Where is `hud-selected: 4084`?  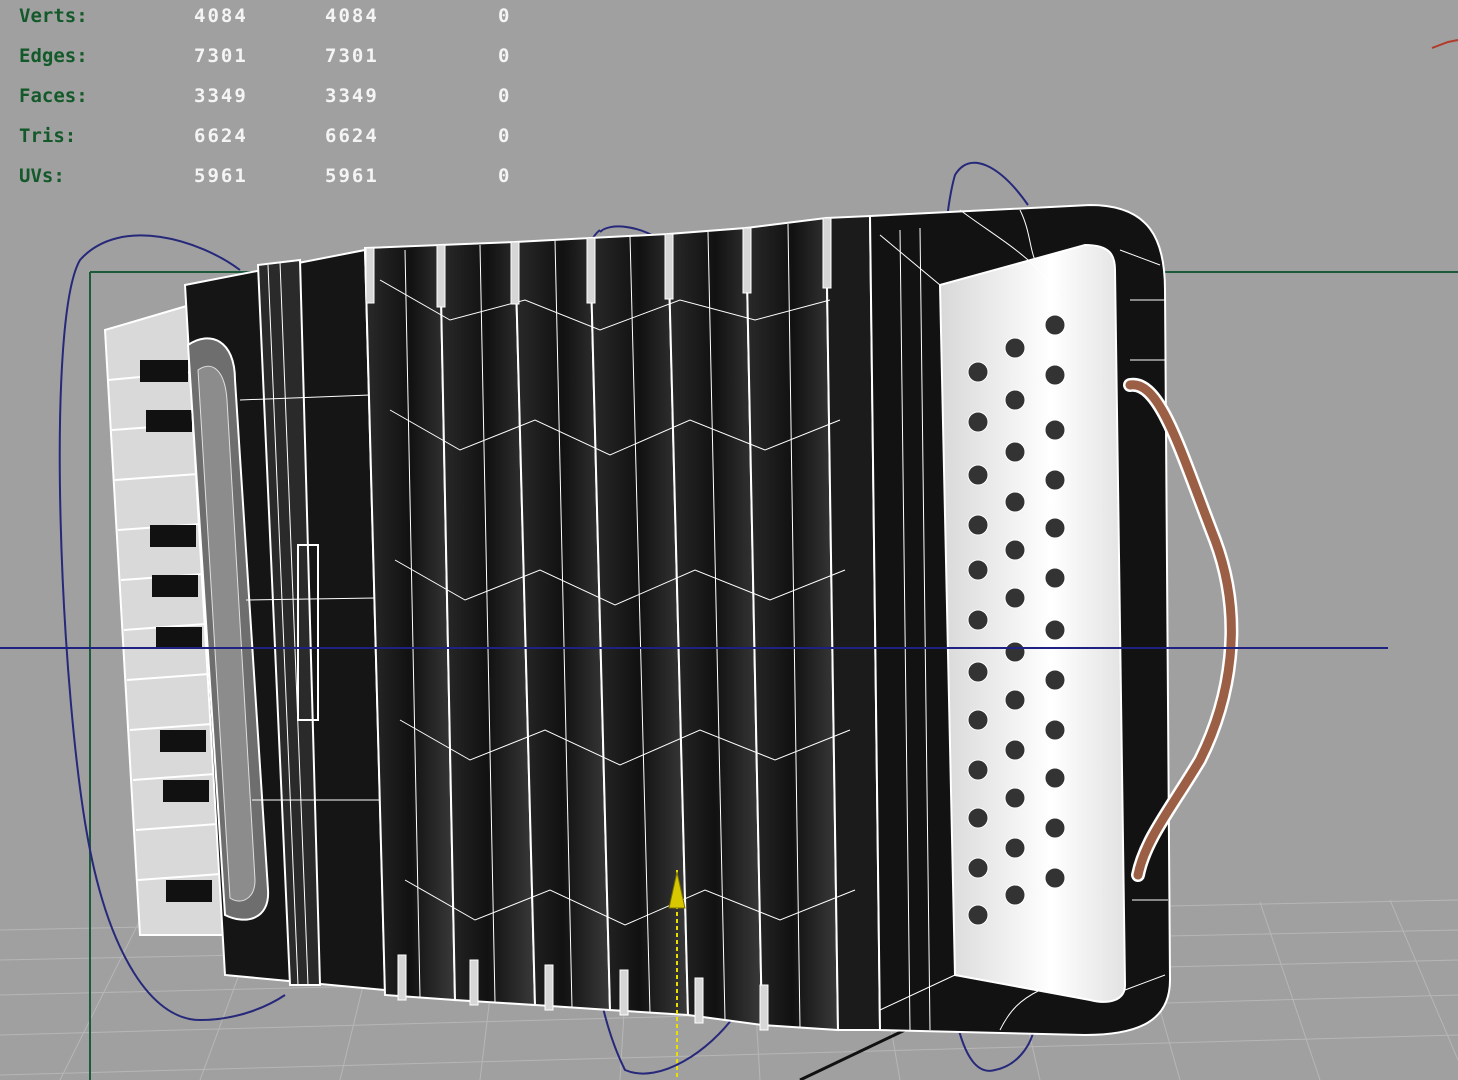
hud-selected: 4084 is located at coordinates (352, 16).